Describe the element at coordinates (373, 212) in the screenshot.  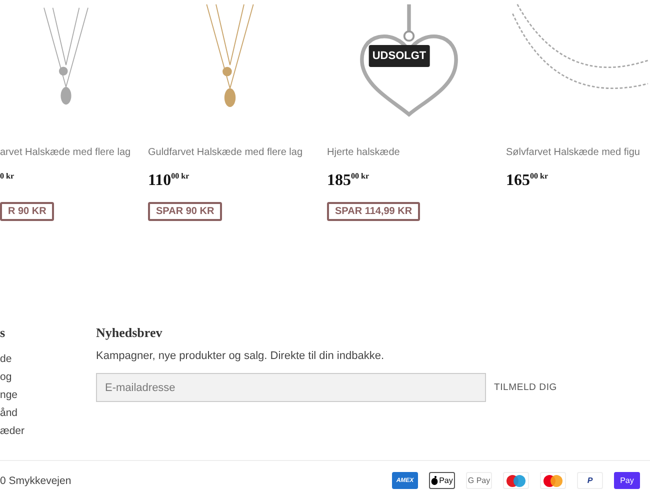
I see `discount-badge: SPAR 114,99 KR` at that location.